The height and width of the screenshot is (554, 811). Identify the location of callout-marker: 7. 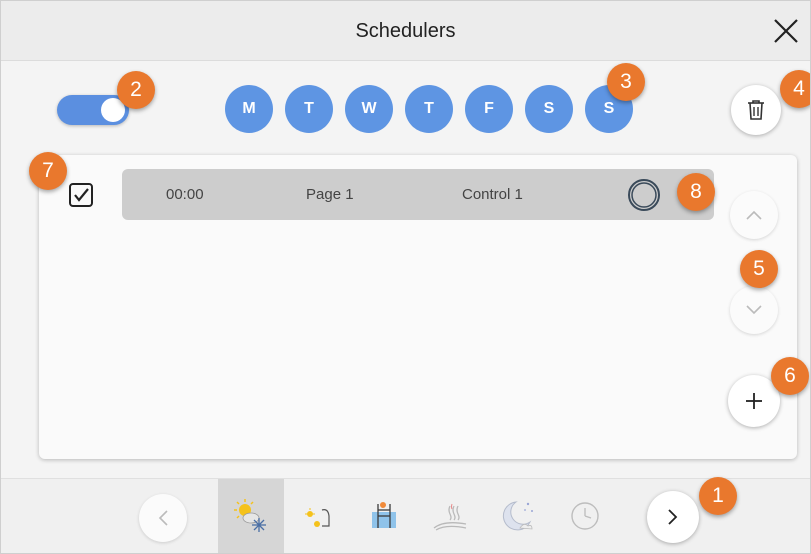
(48, 171).